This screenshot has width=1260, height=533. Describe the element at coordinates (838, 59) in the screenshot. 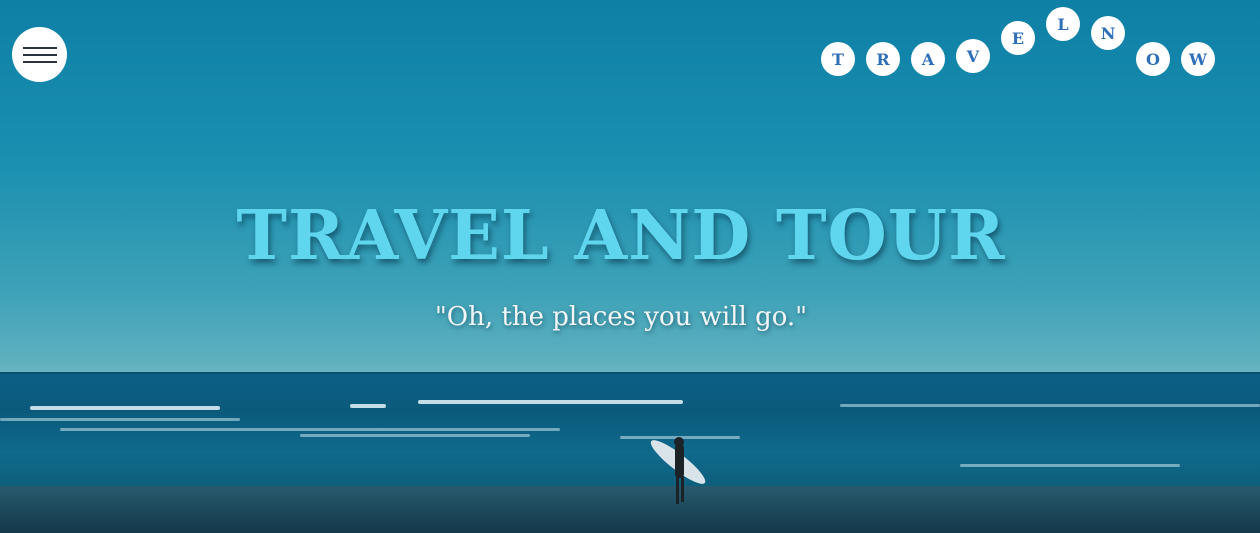

I see `logo-letter: T` at that location.